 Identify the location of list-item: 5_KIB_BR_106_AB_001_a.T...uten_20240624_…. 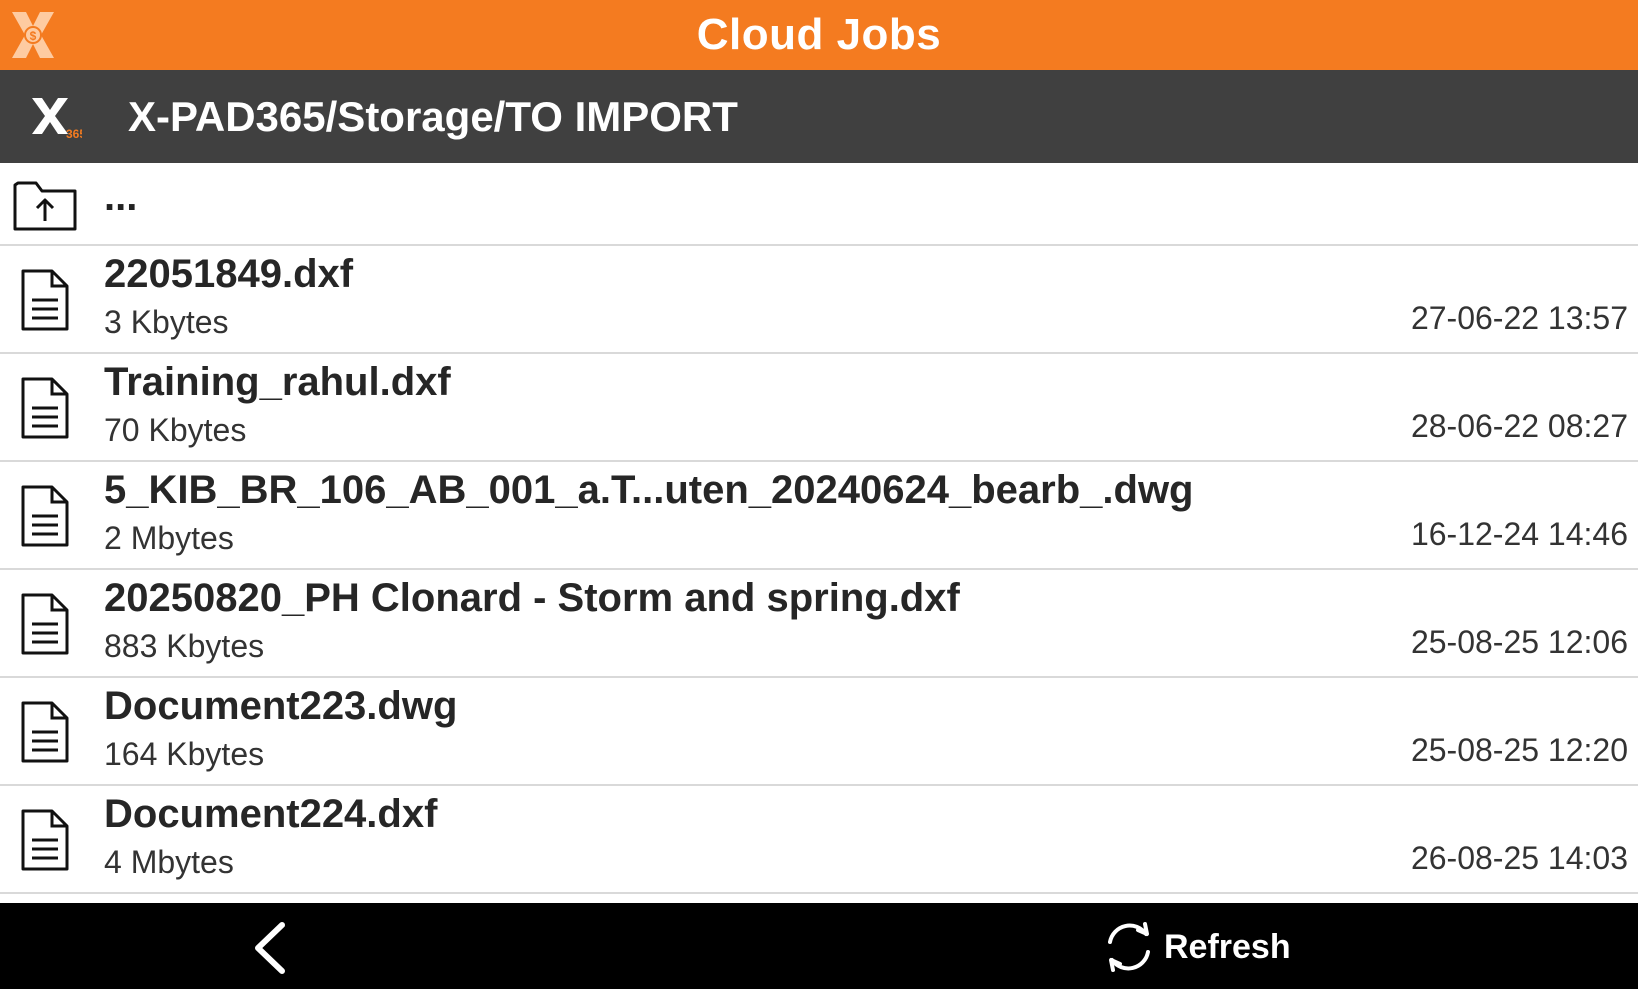
(819, 516).